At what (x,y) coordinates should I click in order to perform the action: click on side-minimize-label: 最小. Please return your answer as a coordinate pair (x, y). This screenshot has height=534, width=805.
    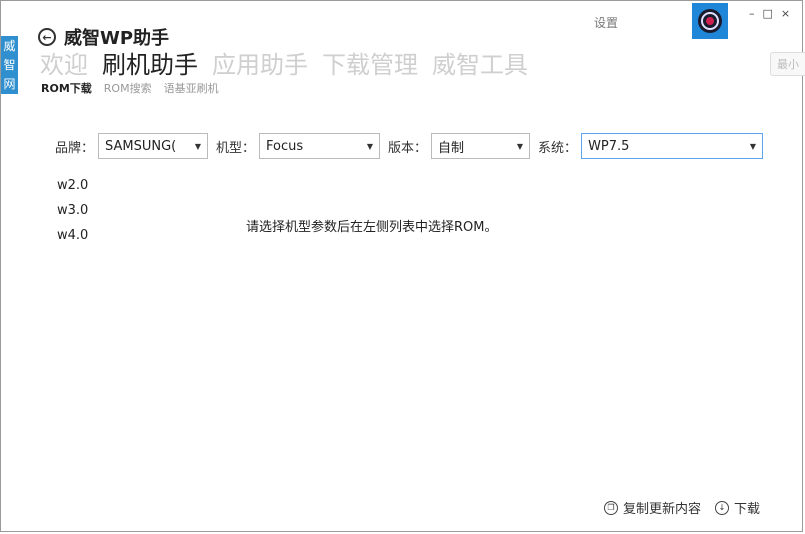
    Looking at the image, I should click on (788, 64).